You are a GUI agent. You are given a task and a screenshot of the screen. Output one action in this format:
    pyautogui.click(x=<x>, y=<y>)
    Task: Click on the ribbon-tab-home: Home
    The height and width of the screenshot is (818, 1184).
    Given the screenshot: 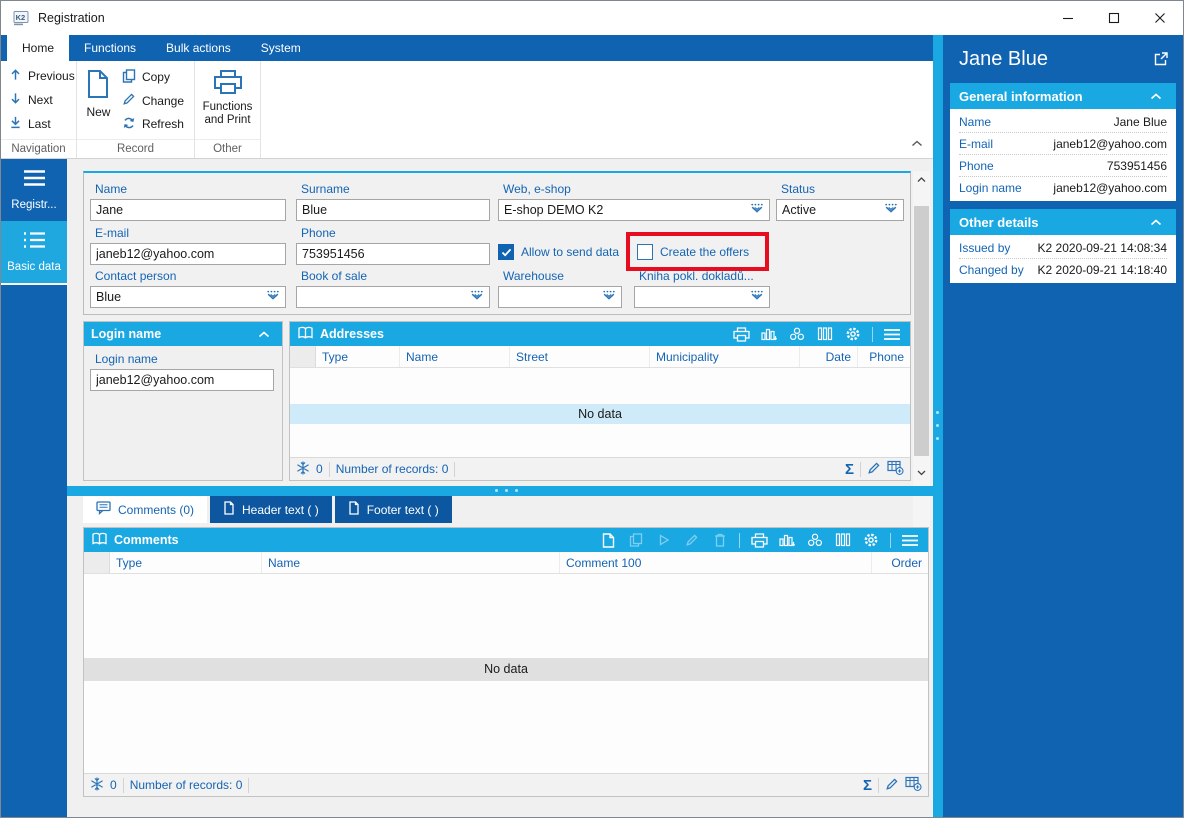 What is the action you would take?
    pyautogui.click(x=38, y=48)
    